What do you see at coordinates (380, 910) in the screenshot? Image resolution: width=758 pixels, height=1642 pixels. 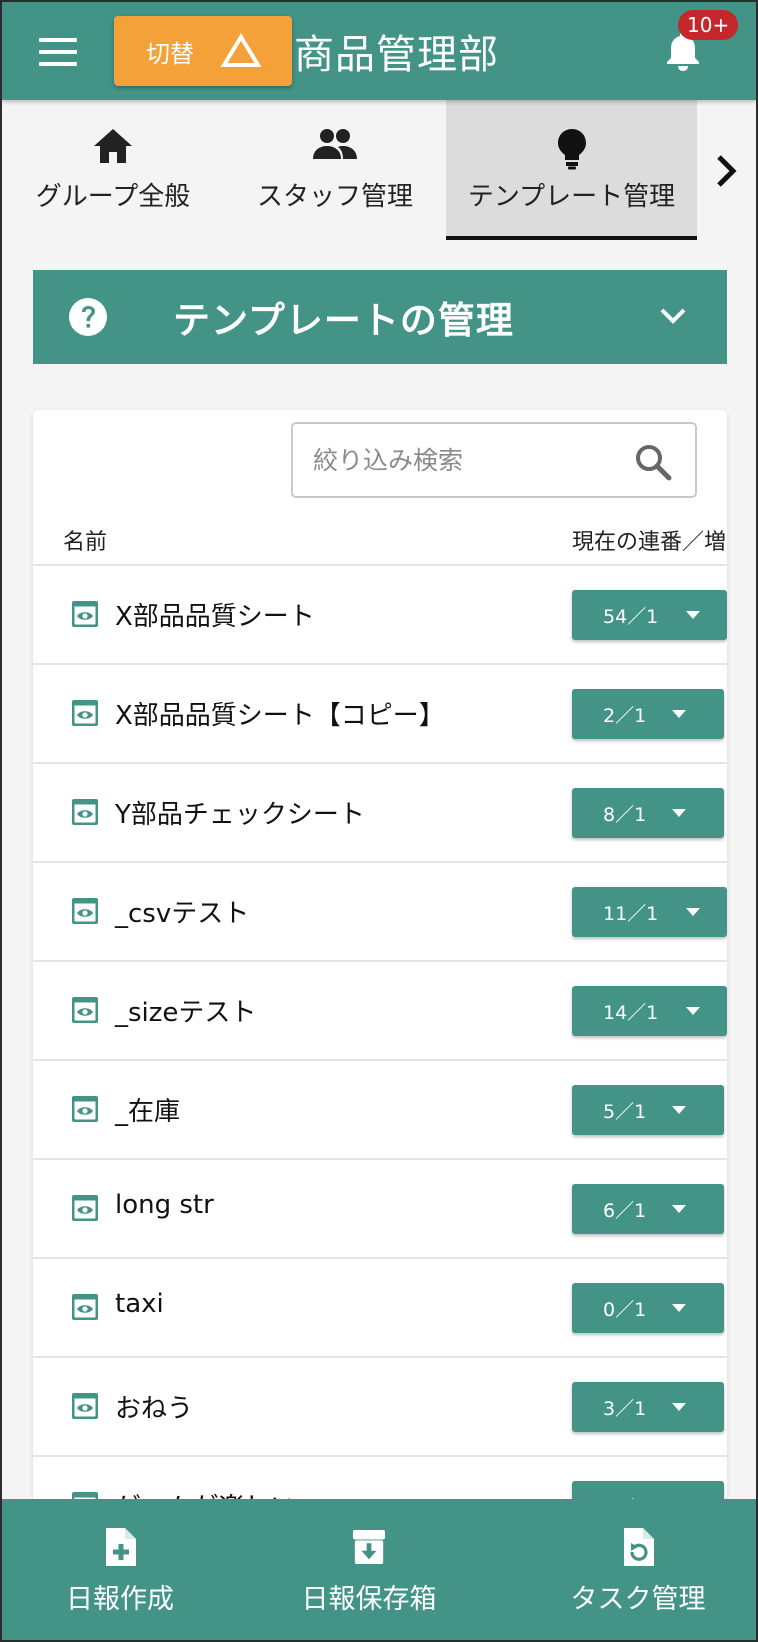 I see `table-row: _csvテスト 11／1` at bounding box center [380, 910].